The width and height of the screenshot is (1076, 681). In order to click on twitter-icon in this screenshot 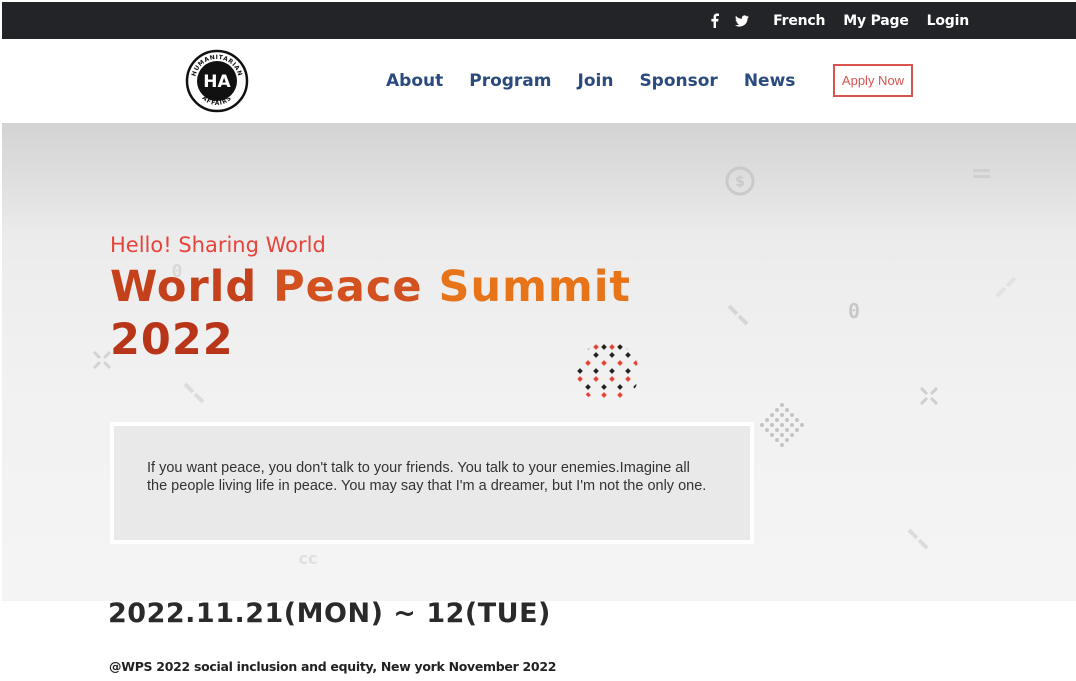, I will do `click(742, 21)`.